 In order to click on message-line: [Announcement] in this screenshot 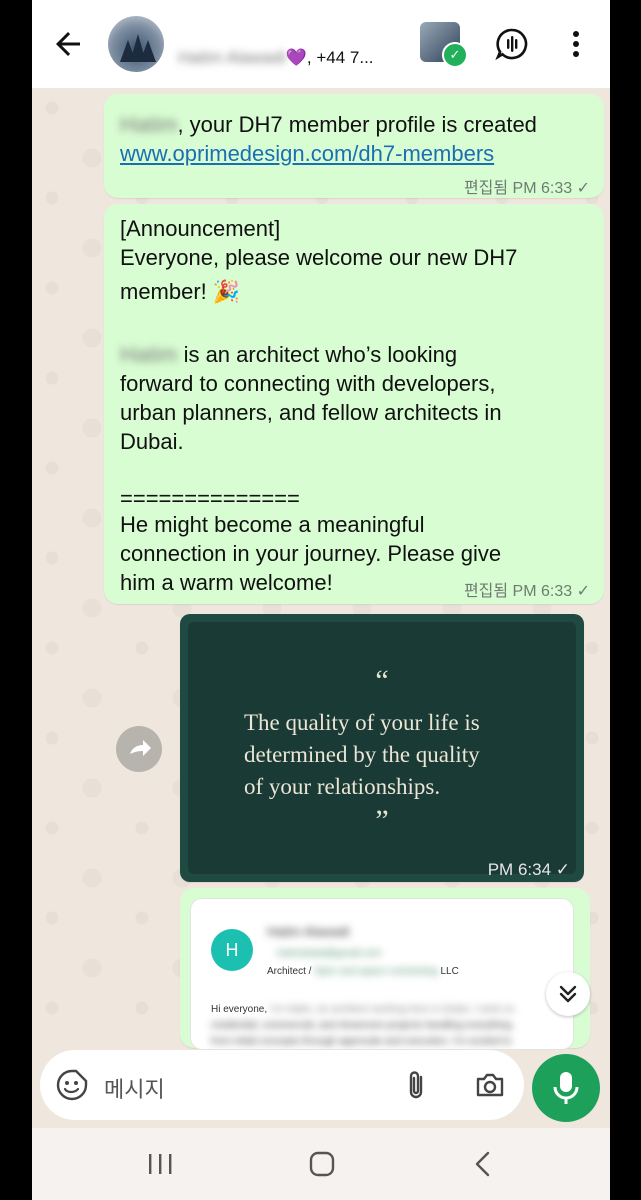, I will do `click(200, 228)`.